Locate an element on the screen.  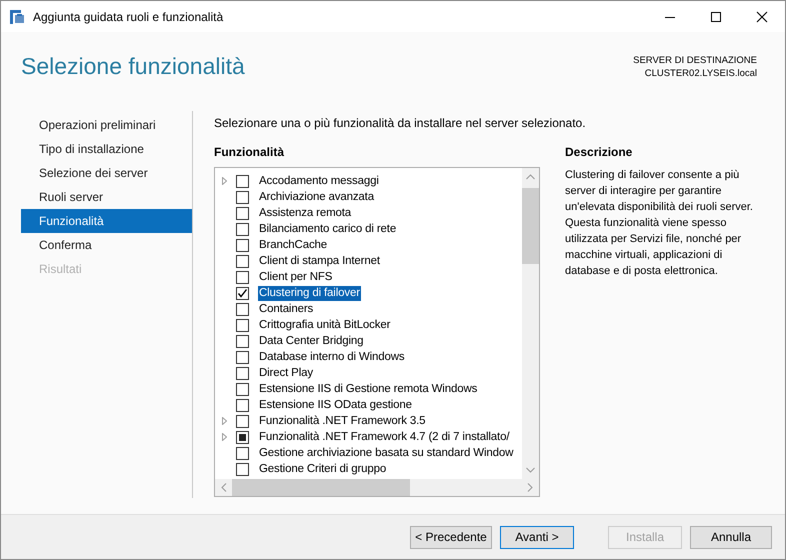
features-heading: Funzionalità is located at coordinates (249, 153).